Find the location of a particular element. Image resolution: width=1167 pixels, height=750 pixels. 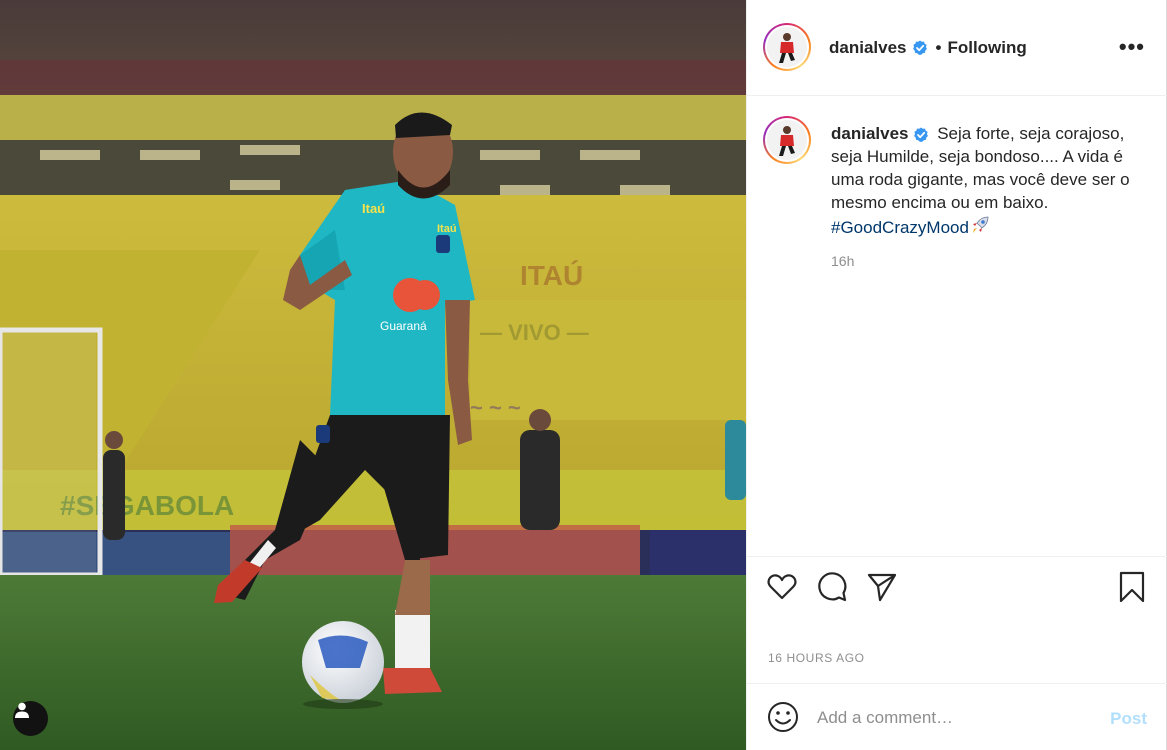

user-tag-glyph is located at coordinates (22, 710).